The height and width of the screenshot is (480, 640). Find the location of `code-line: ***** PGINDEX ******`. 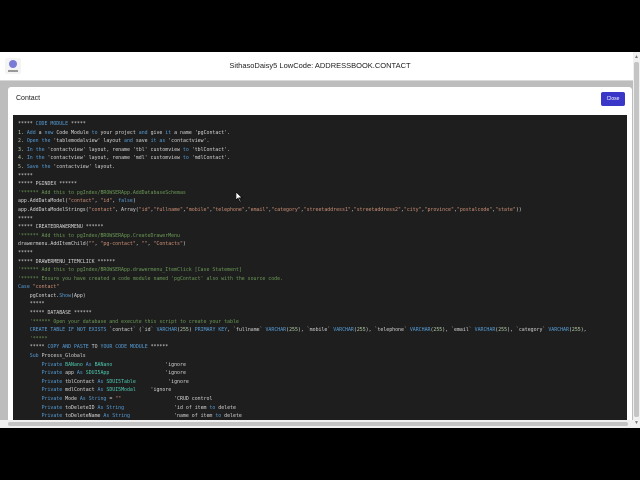

code-line: ***** PGINDEX ****** is located at coordinates (47, 184).